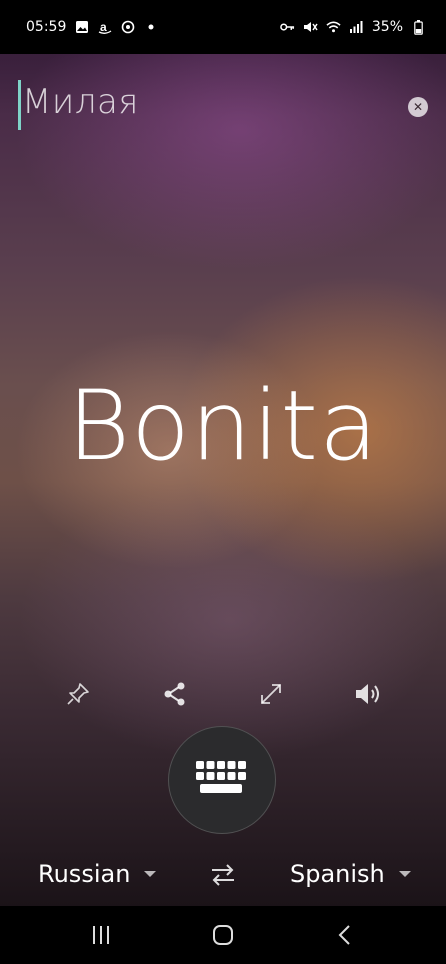 The width and height of the screenshot is (446, 964). I want to click on home-button, so click(223, 935).